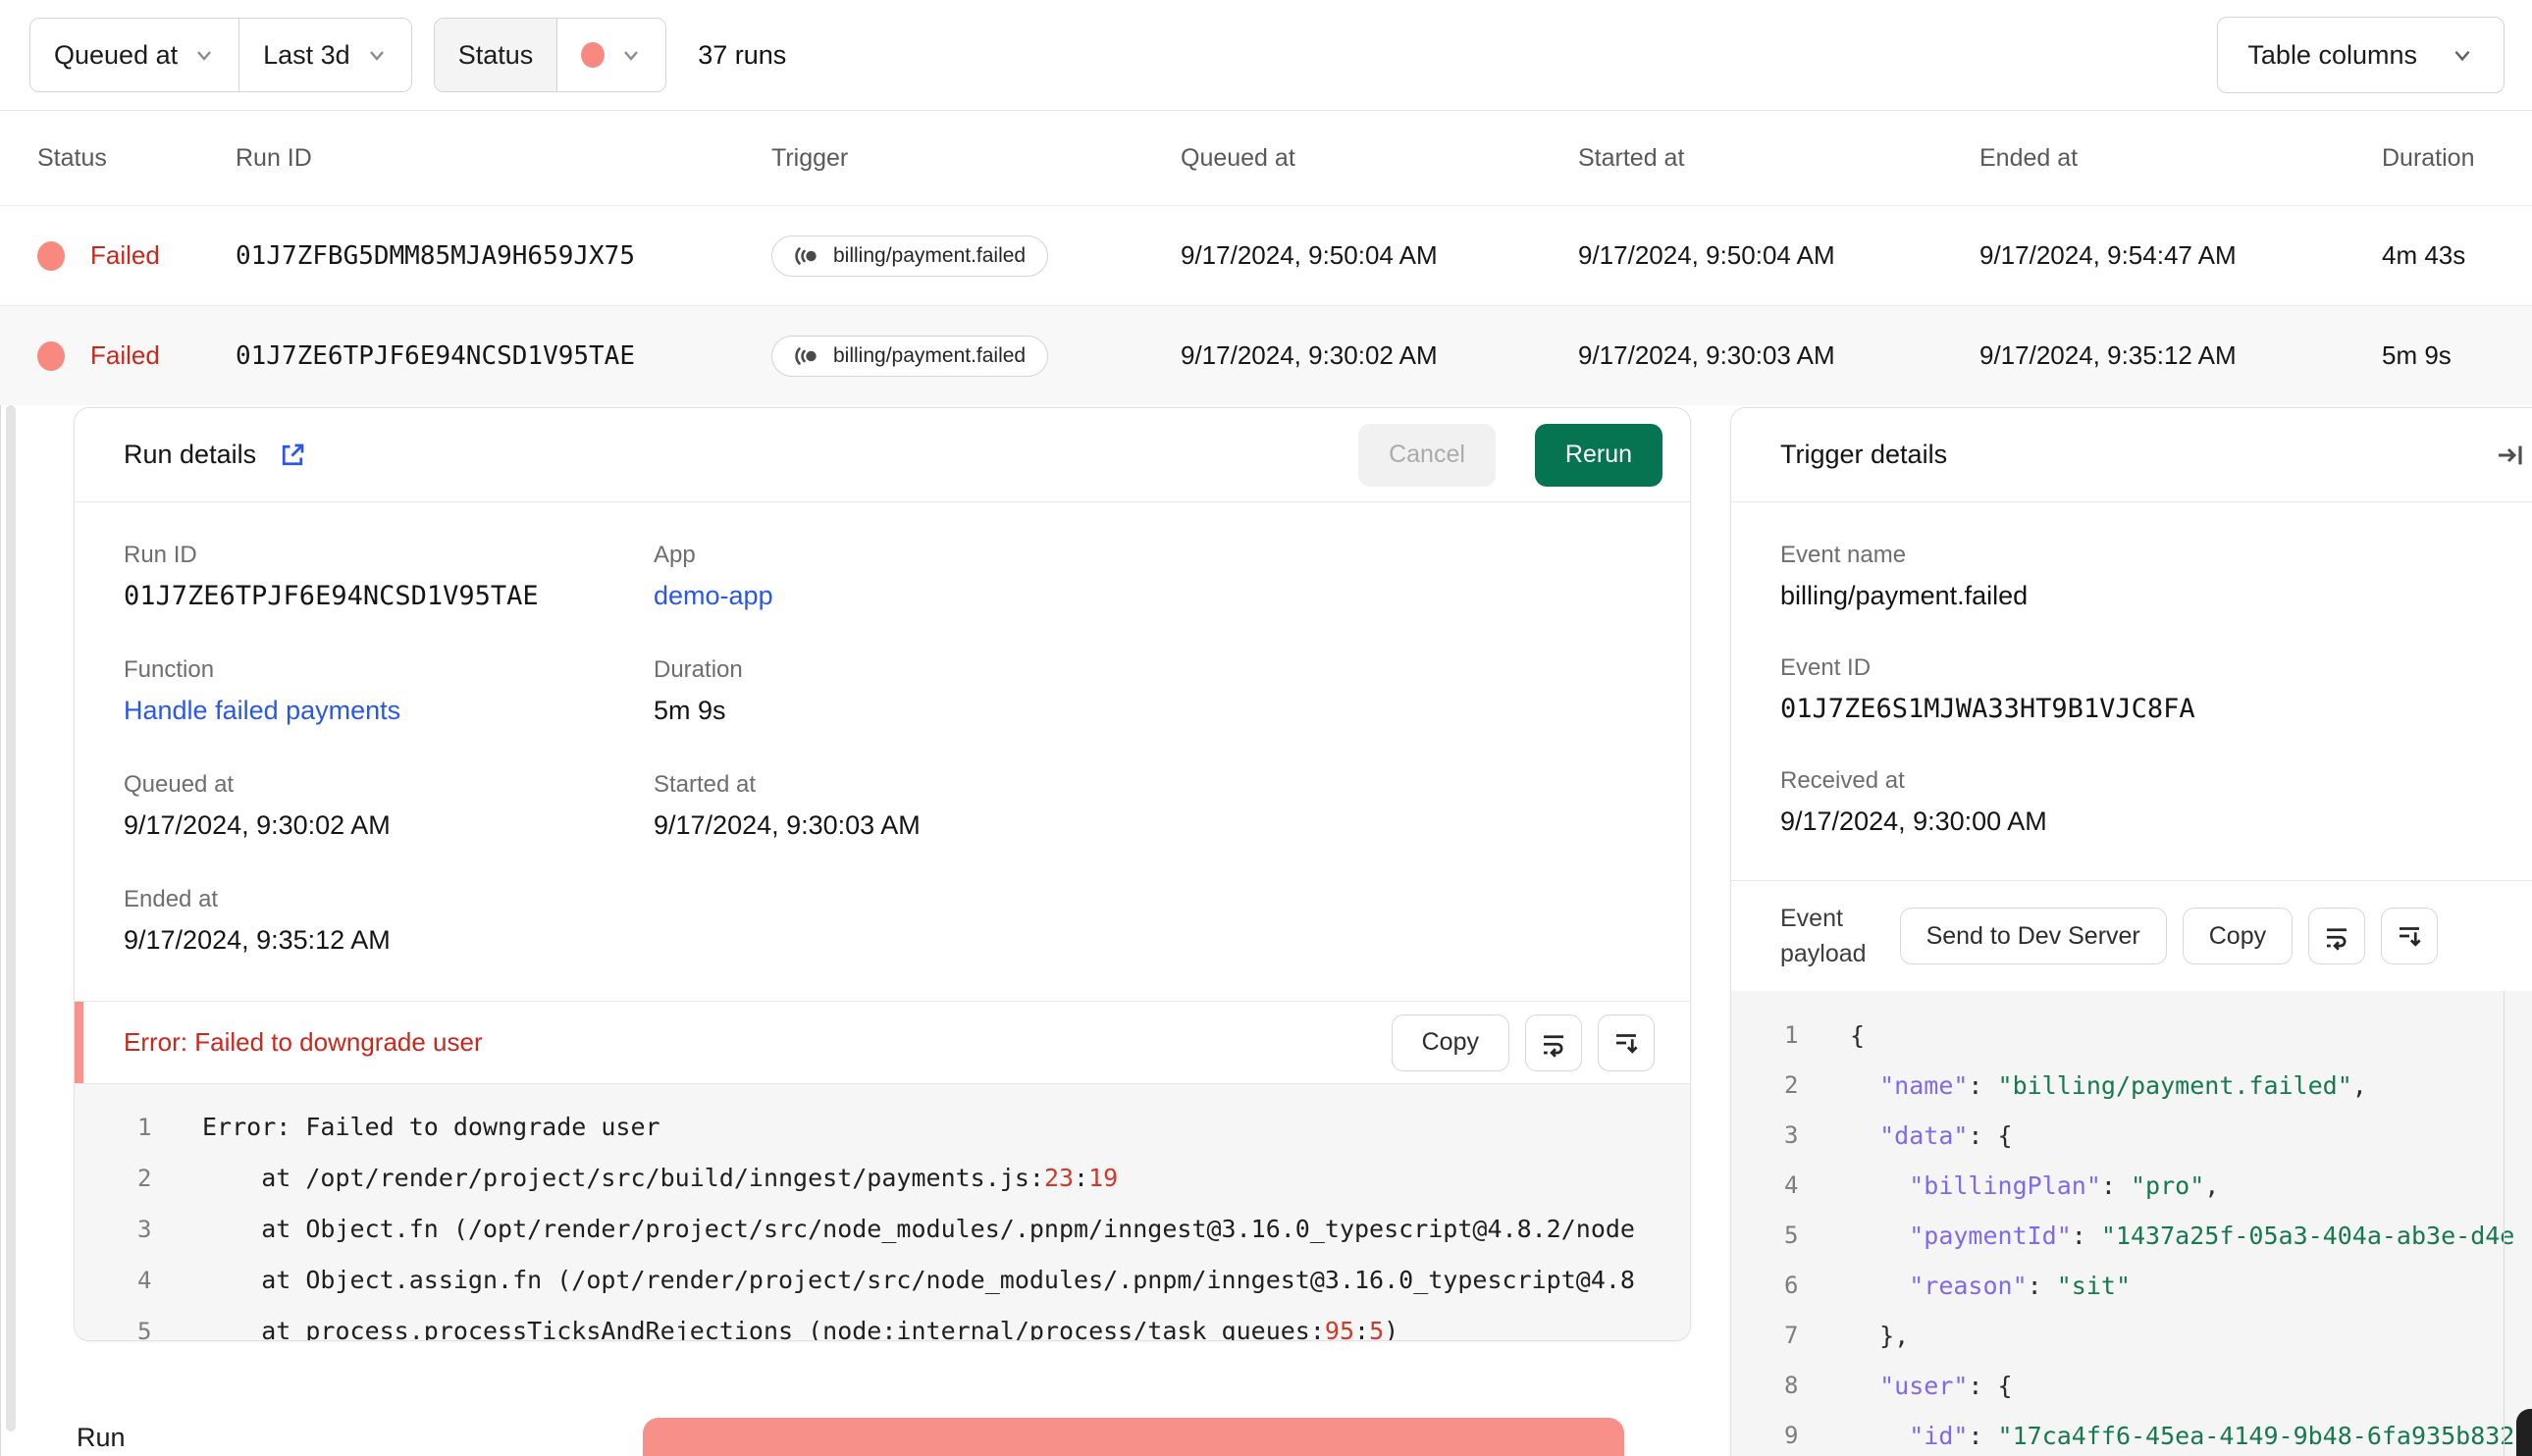 Image resolution: width=2532 pixels, height=1456 pixels. I want to click on queued-at-label: Queued at, so click(179, 784).